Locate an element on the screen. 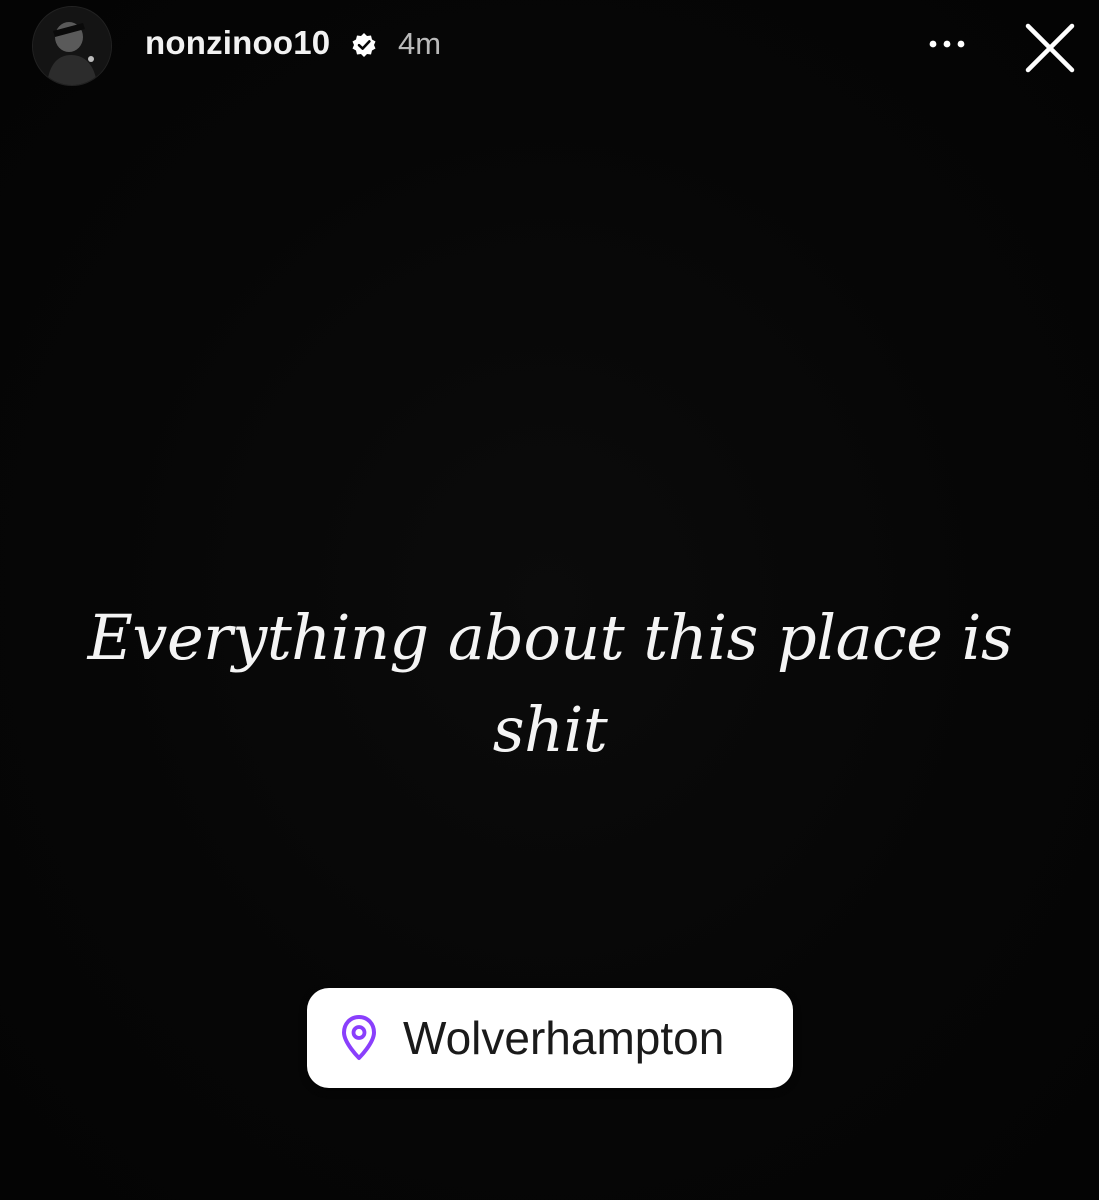  more-options-icon is located at coordinates (947, 42).